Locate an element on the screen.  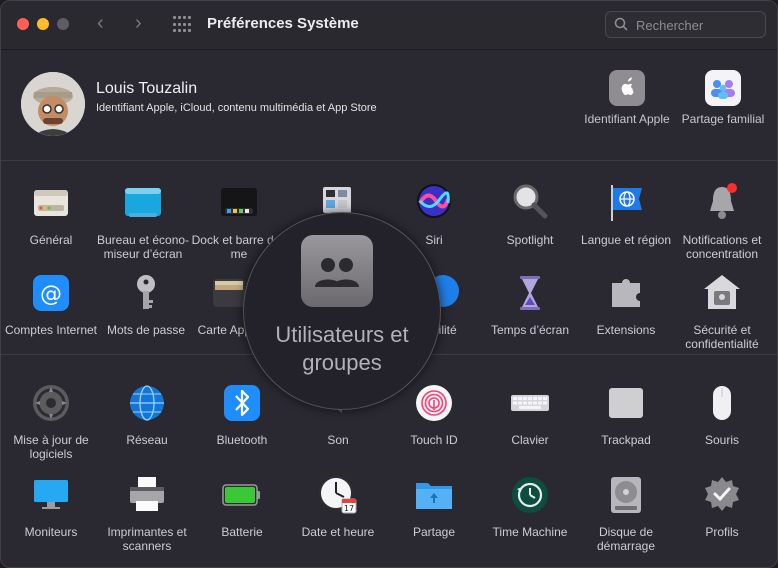
keyboard-icon is located at coordinates (530, 403).